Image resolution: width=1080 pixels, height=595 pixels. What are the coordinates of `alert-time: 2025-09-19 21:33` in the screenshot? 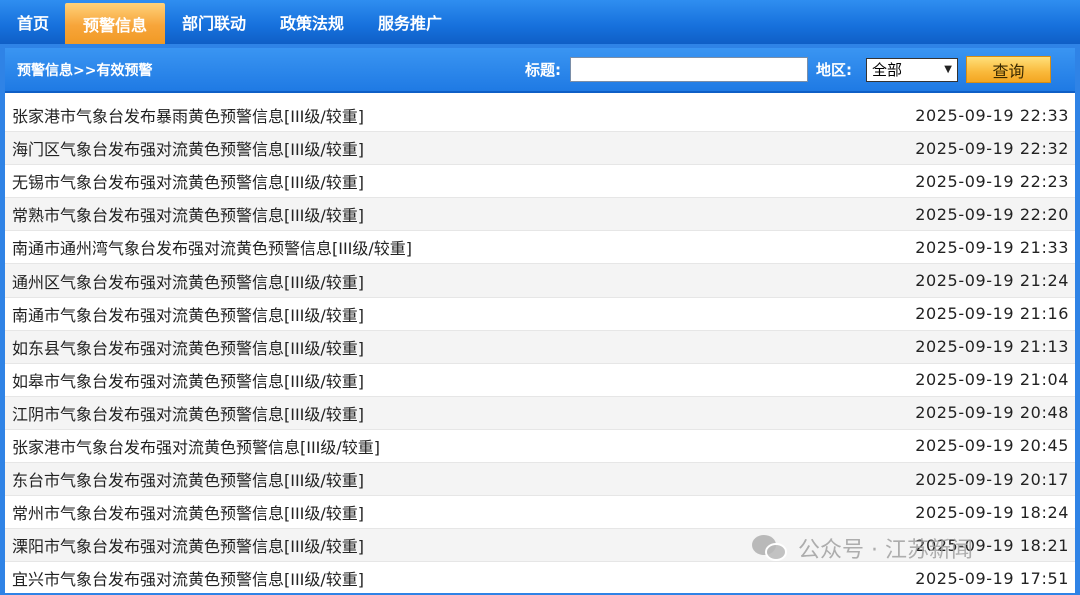 It's located at (992, 247).